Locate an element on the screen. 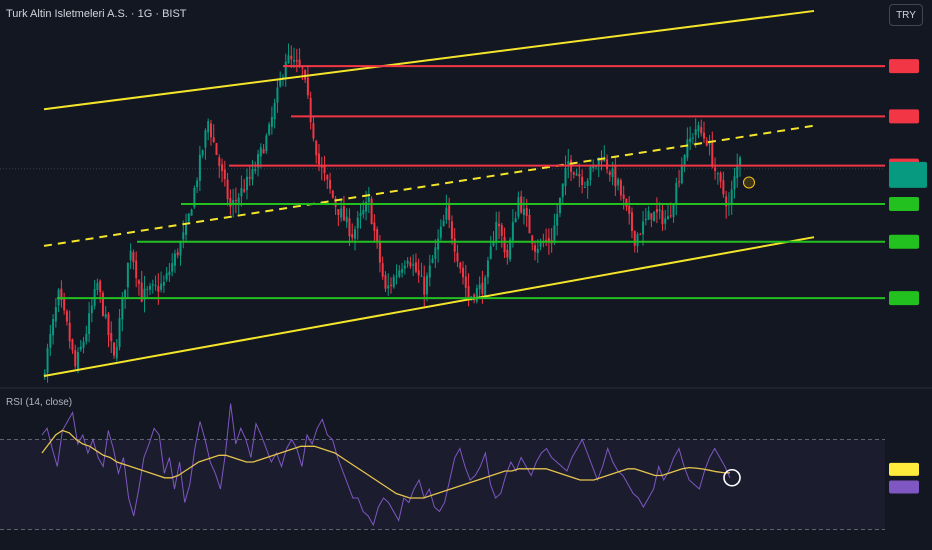 This screenshot has width=932, height=550. currency-button: TRY is located at coordinates (906, 15).